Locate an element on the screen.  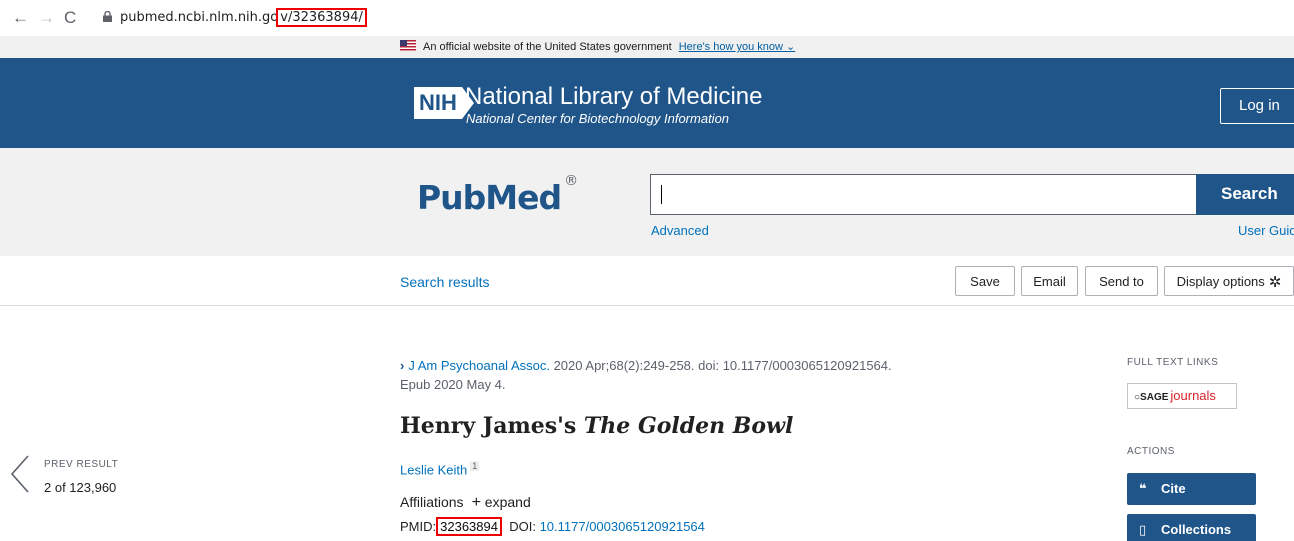
affiliation-ref: 1 is located at coordinates (475, 466).